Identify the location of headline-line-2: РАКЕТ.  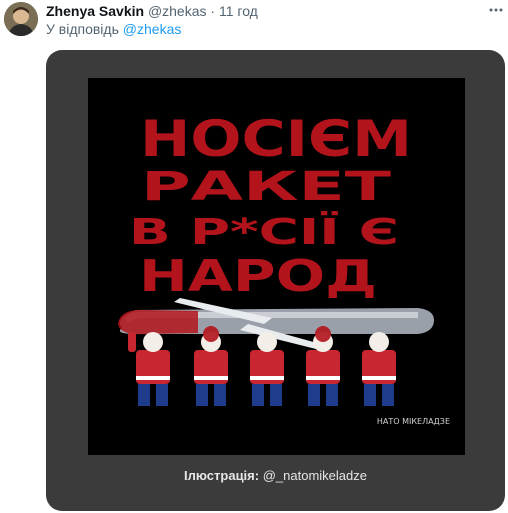
(266, 187).